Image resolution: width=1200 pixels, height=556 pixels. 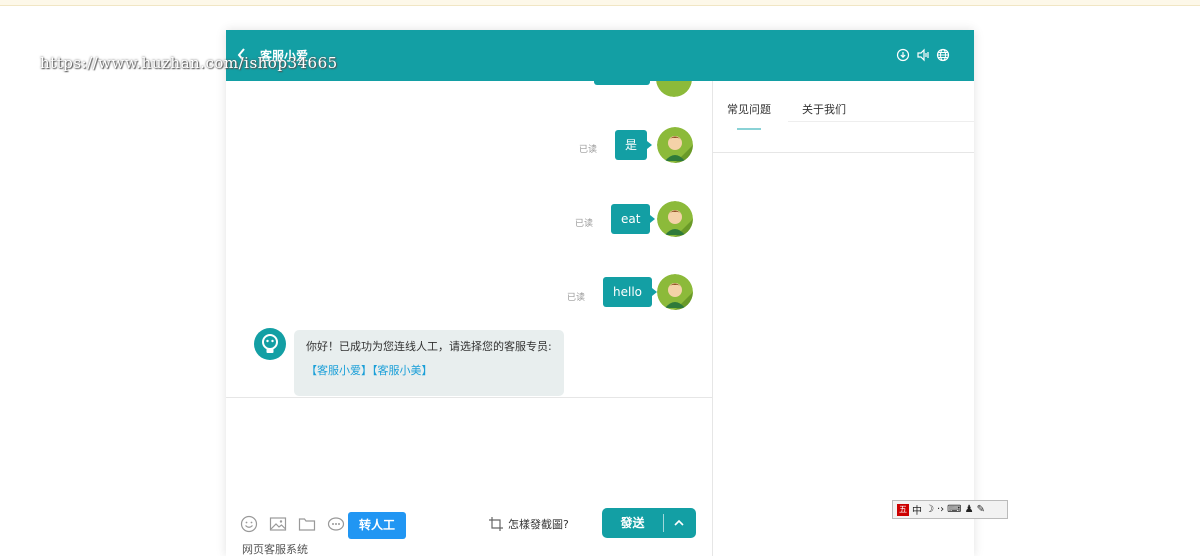 I want to click on evaluate-icon, so click(x=336, y=524).